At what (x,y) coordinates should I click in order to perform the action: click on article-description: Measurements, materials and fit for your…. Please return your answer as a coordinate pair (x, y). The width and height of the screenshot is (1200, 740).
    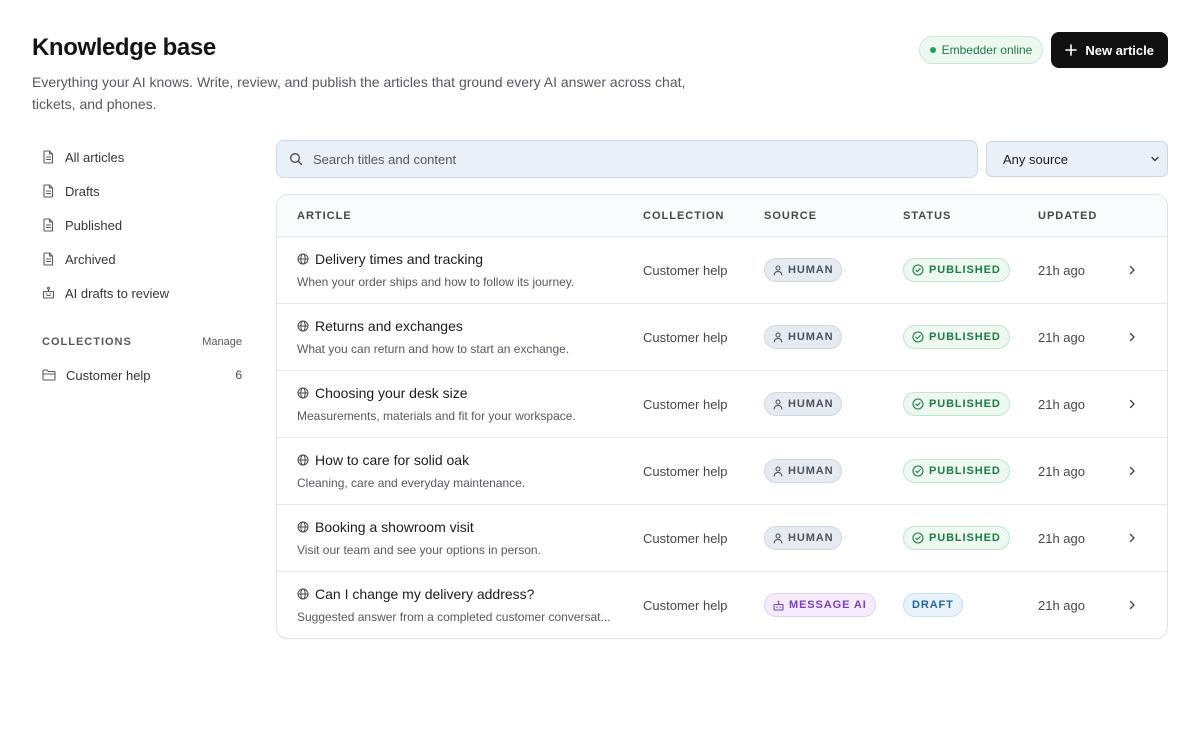
    Looking at the image, I should click on (436, 416).